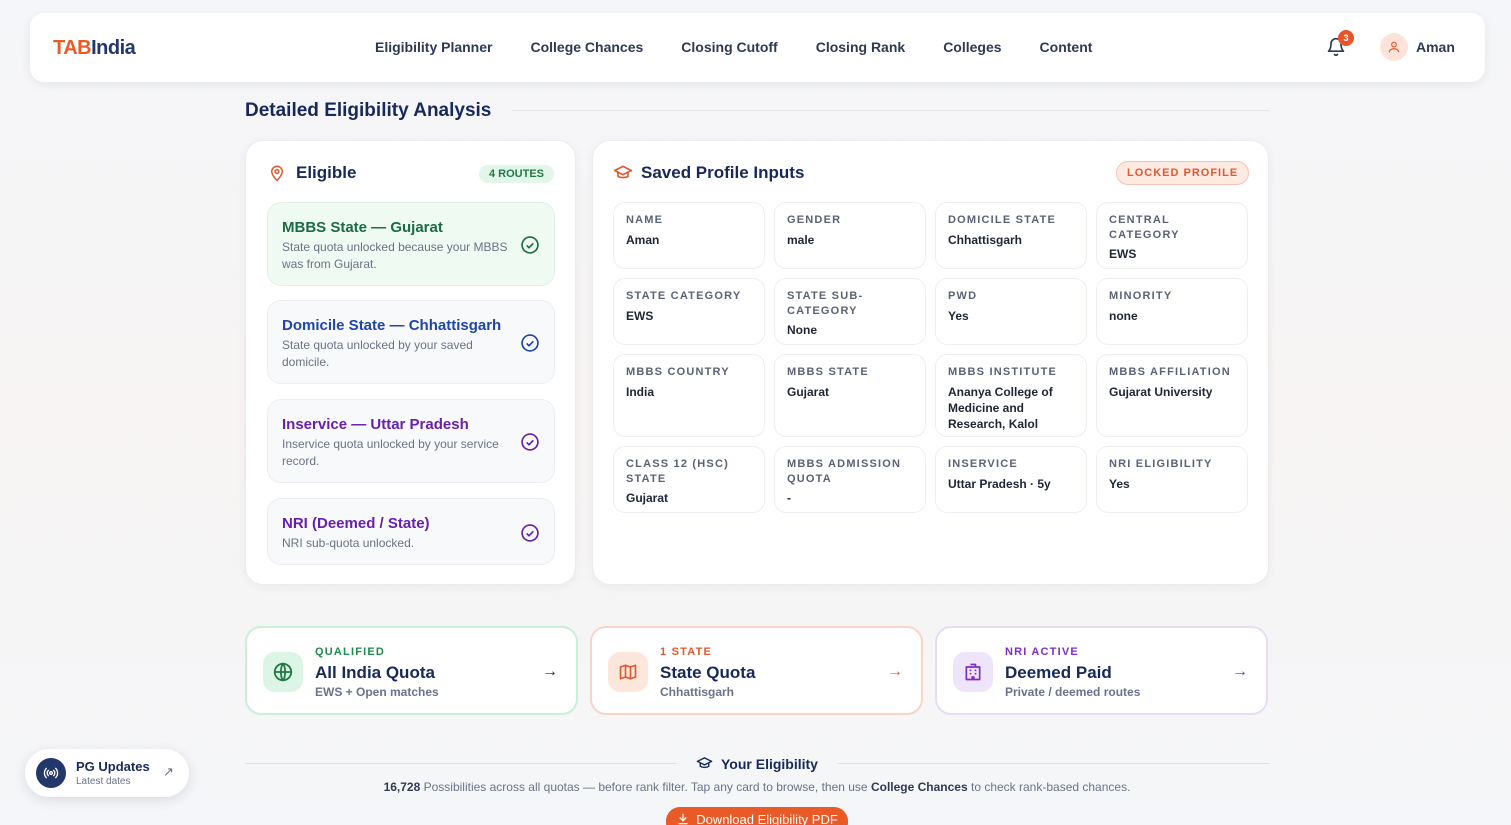  What do you see at coordinates (689, 311) in the screenshot?
I see `field-state-category: State Category EWS` at bounding box center [689, 311].